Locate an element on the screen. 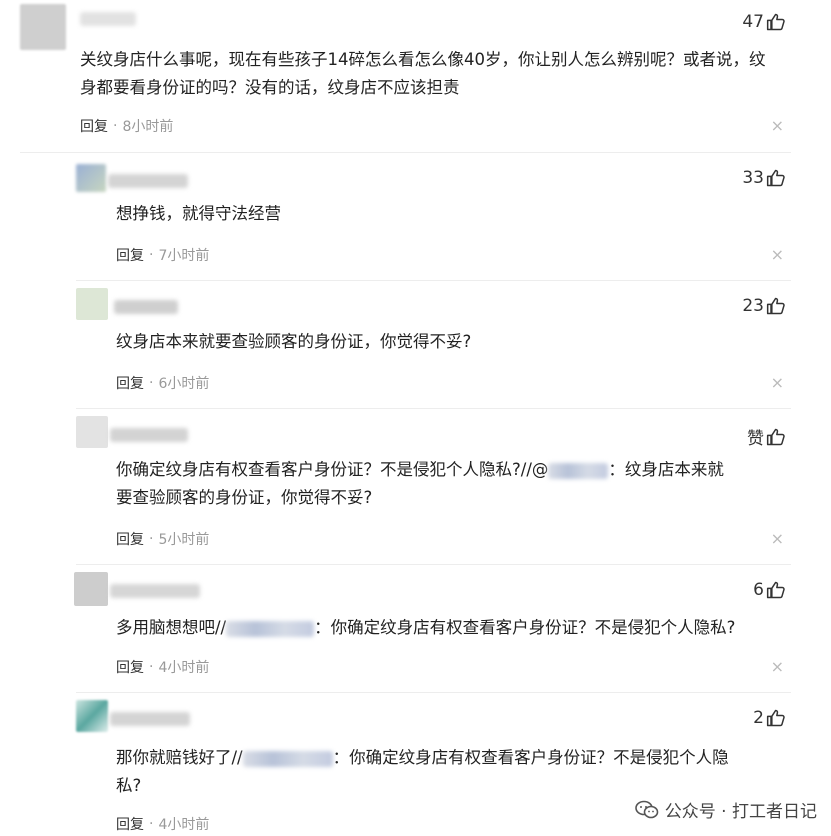  like-count: 6 is located at coordinates (758, 590).